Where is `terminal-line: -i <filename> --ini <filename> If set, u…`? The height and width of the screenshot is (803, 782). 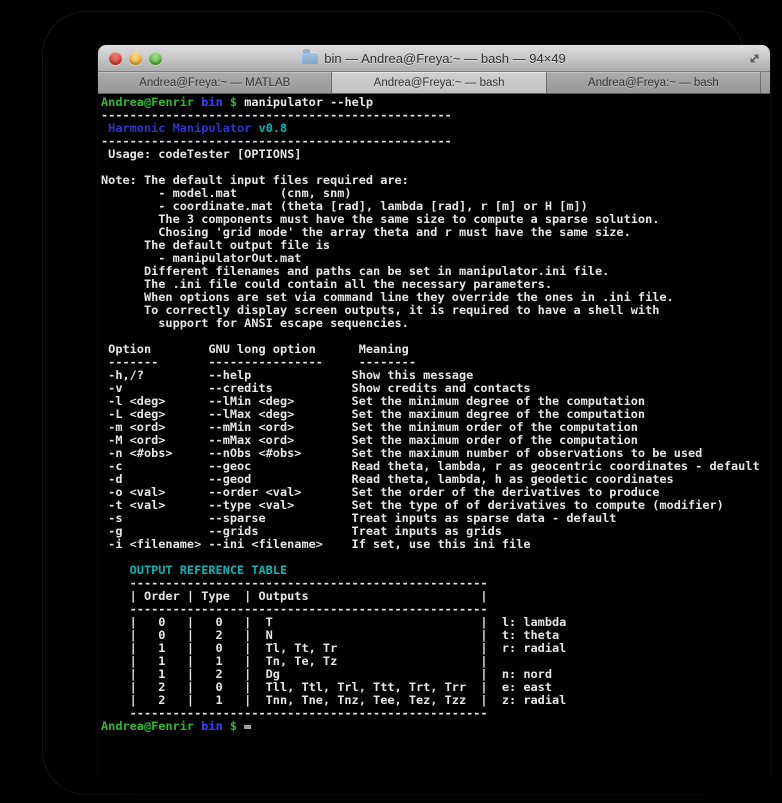 terminal-line: -i <filename> --ini <filename> If set, u… is located at coordinates (316, 544).